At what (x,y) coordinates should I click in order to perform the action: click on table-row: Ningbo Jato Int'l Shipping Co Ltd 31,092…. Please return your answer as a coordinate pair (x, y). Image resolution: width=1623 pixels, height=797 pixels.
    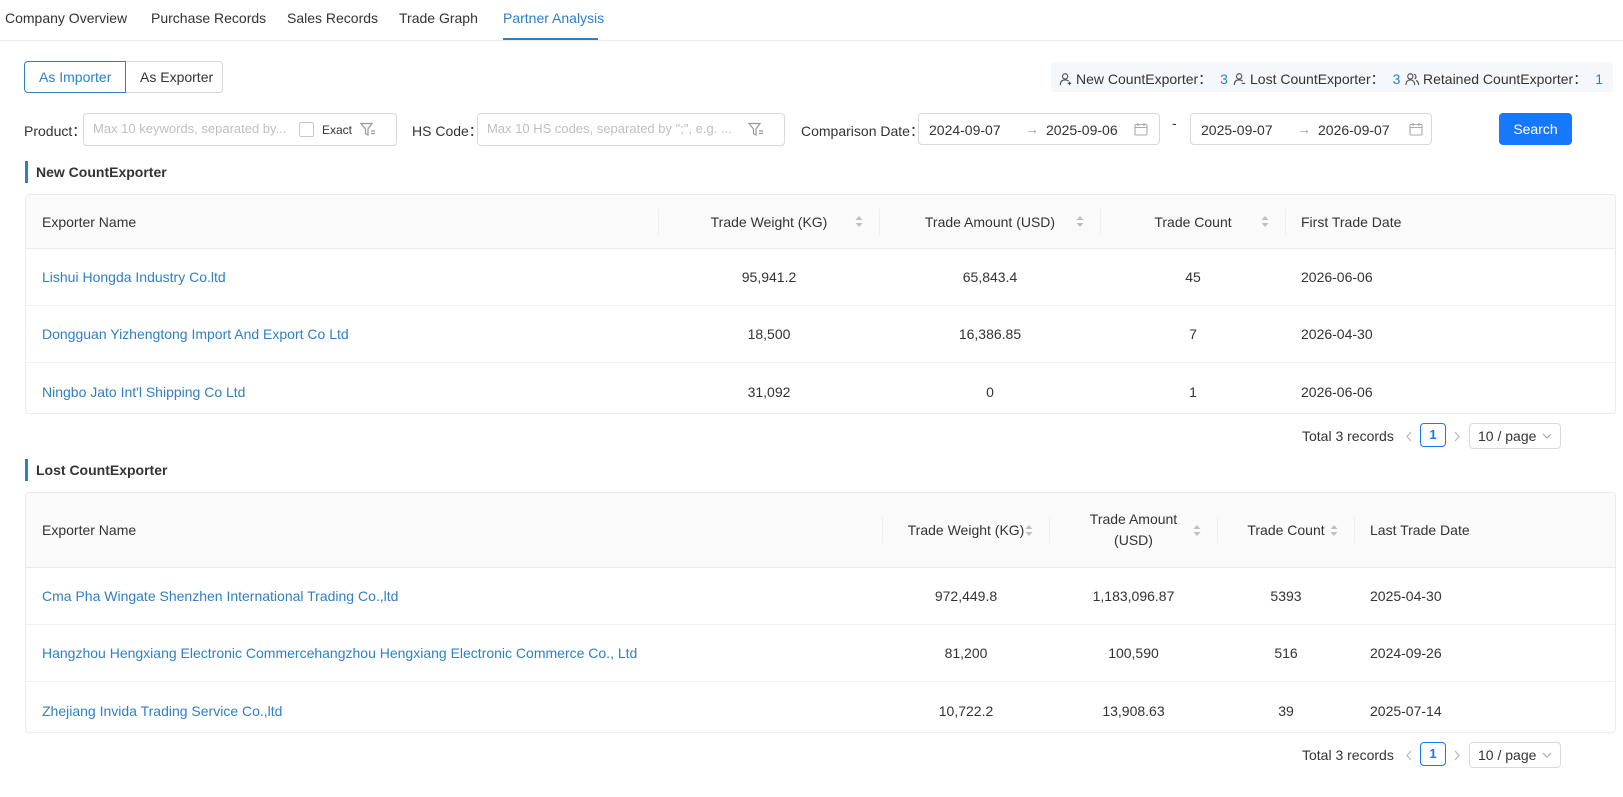
    Looking at the image, I should click on (820, 388).